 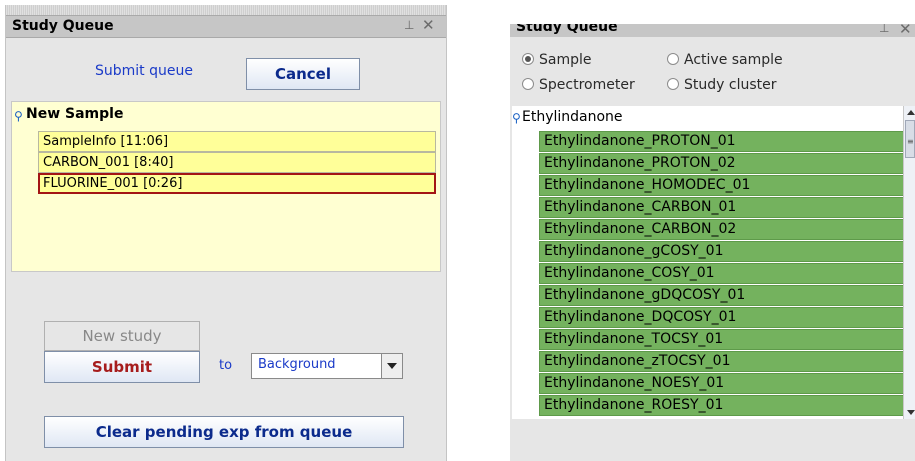 I want to click on radio-label: Study cluster, so click(x=730, y=85).